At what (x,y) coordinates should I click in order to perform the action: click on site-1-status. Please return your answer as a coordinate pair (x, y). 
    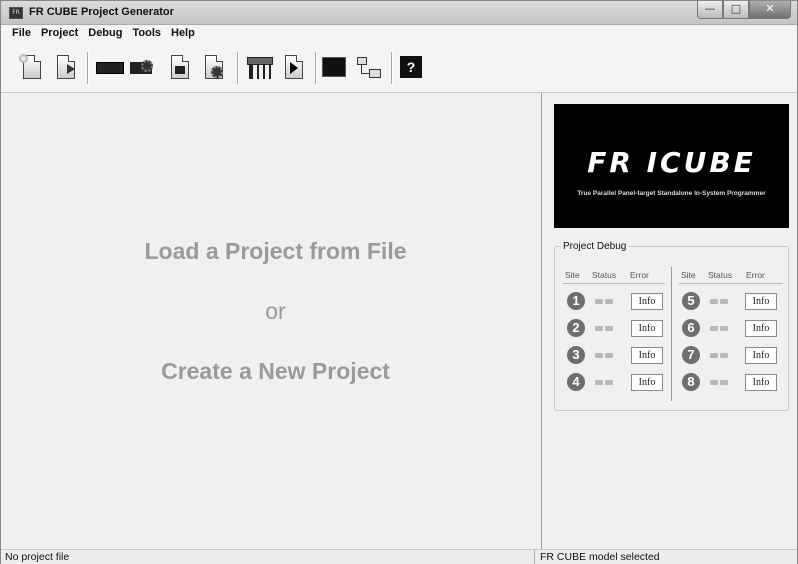
    Looking at the image, I should click on (604, 301).